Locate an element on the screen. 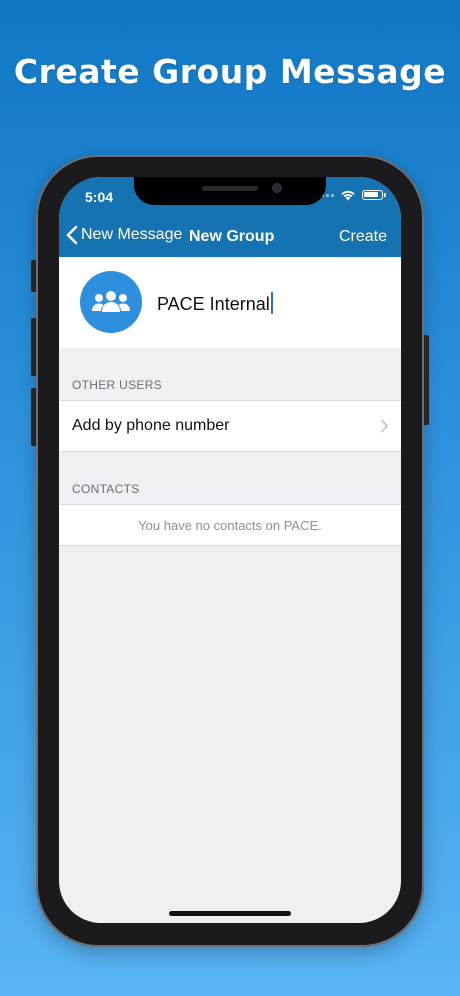  home-indicator is located at coordinates (230, 913).